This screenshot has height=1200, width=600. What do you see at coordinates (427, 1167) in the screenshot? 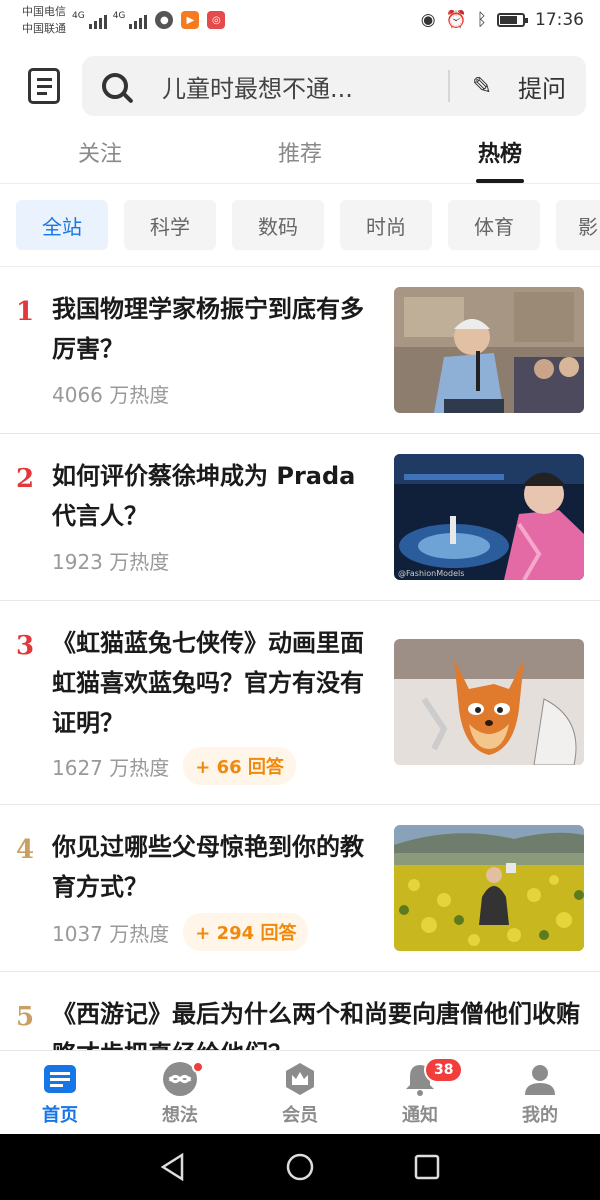
I see `recents-icon` at bounding box center [427, 1167].